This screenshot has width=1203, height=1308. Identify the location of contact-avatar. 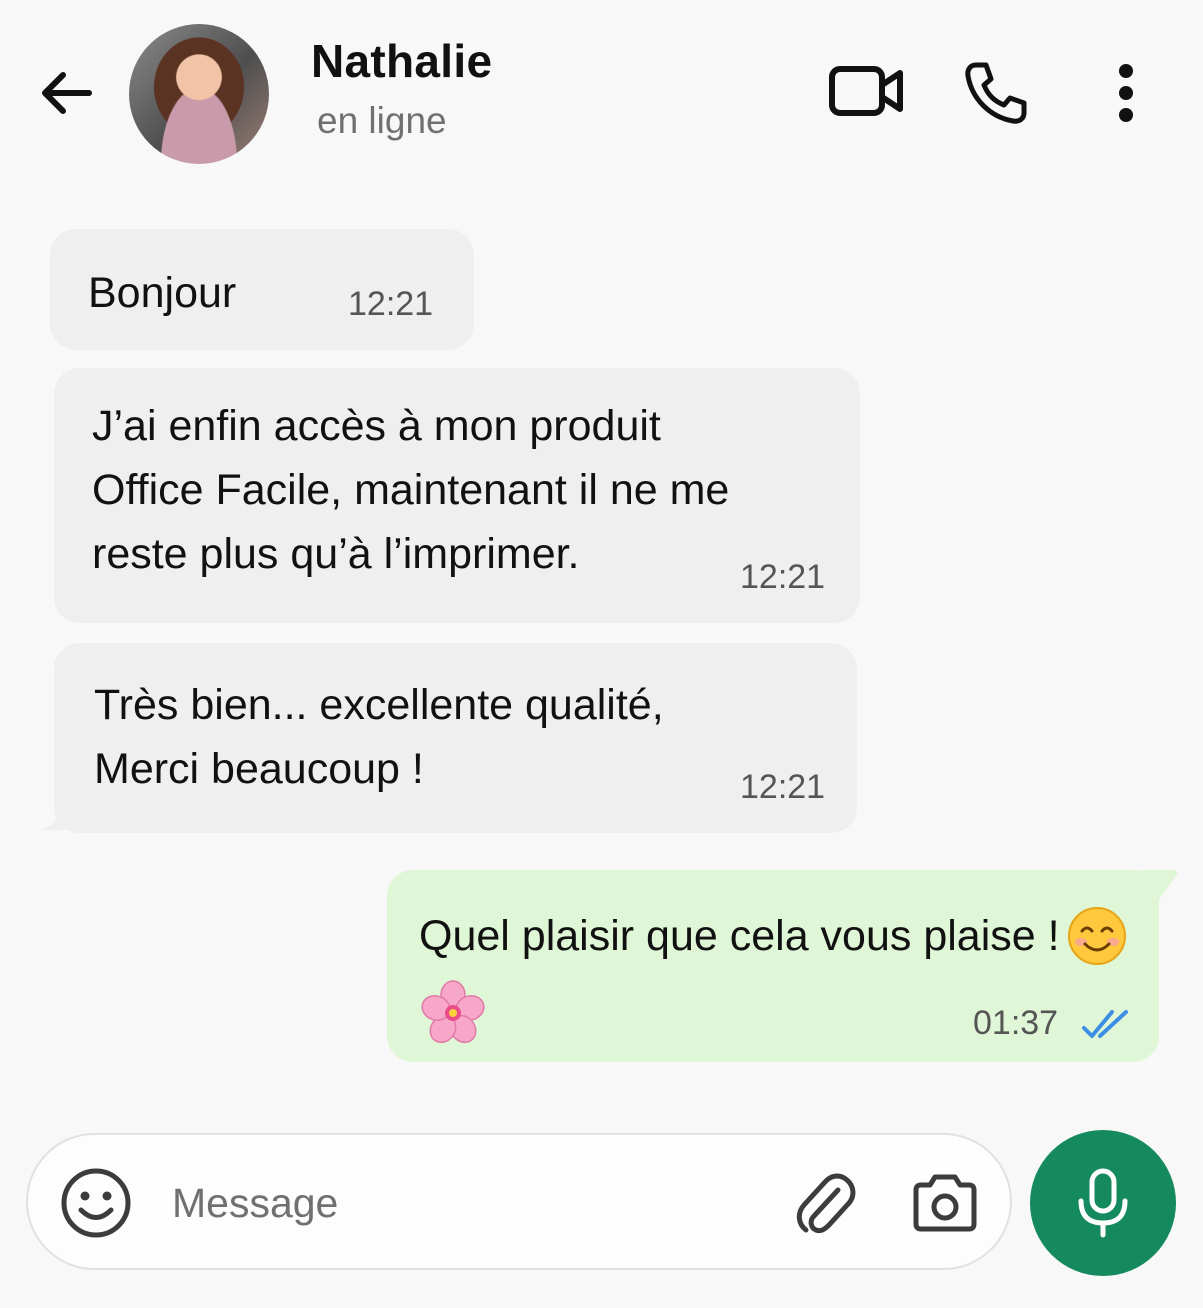
(199, 94).